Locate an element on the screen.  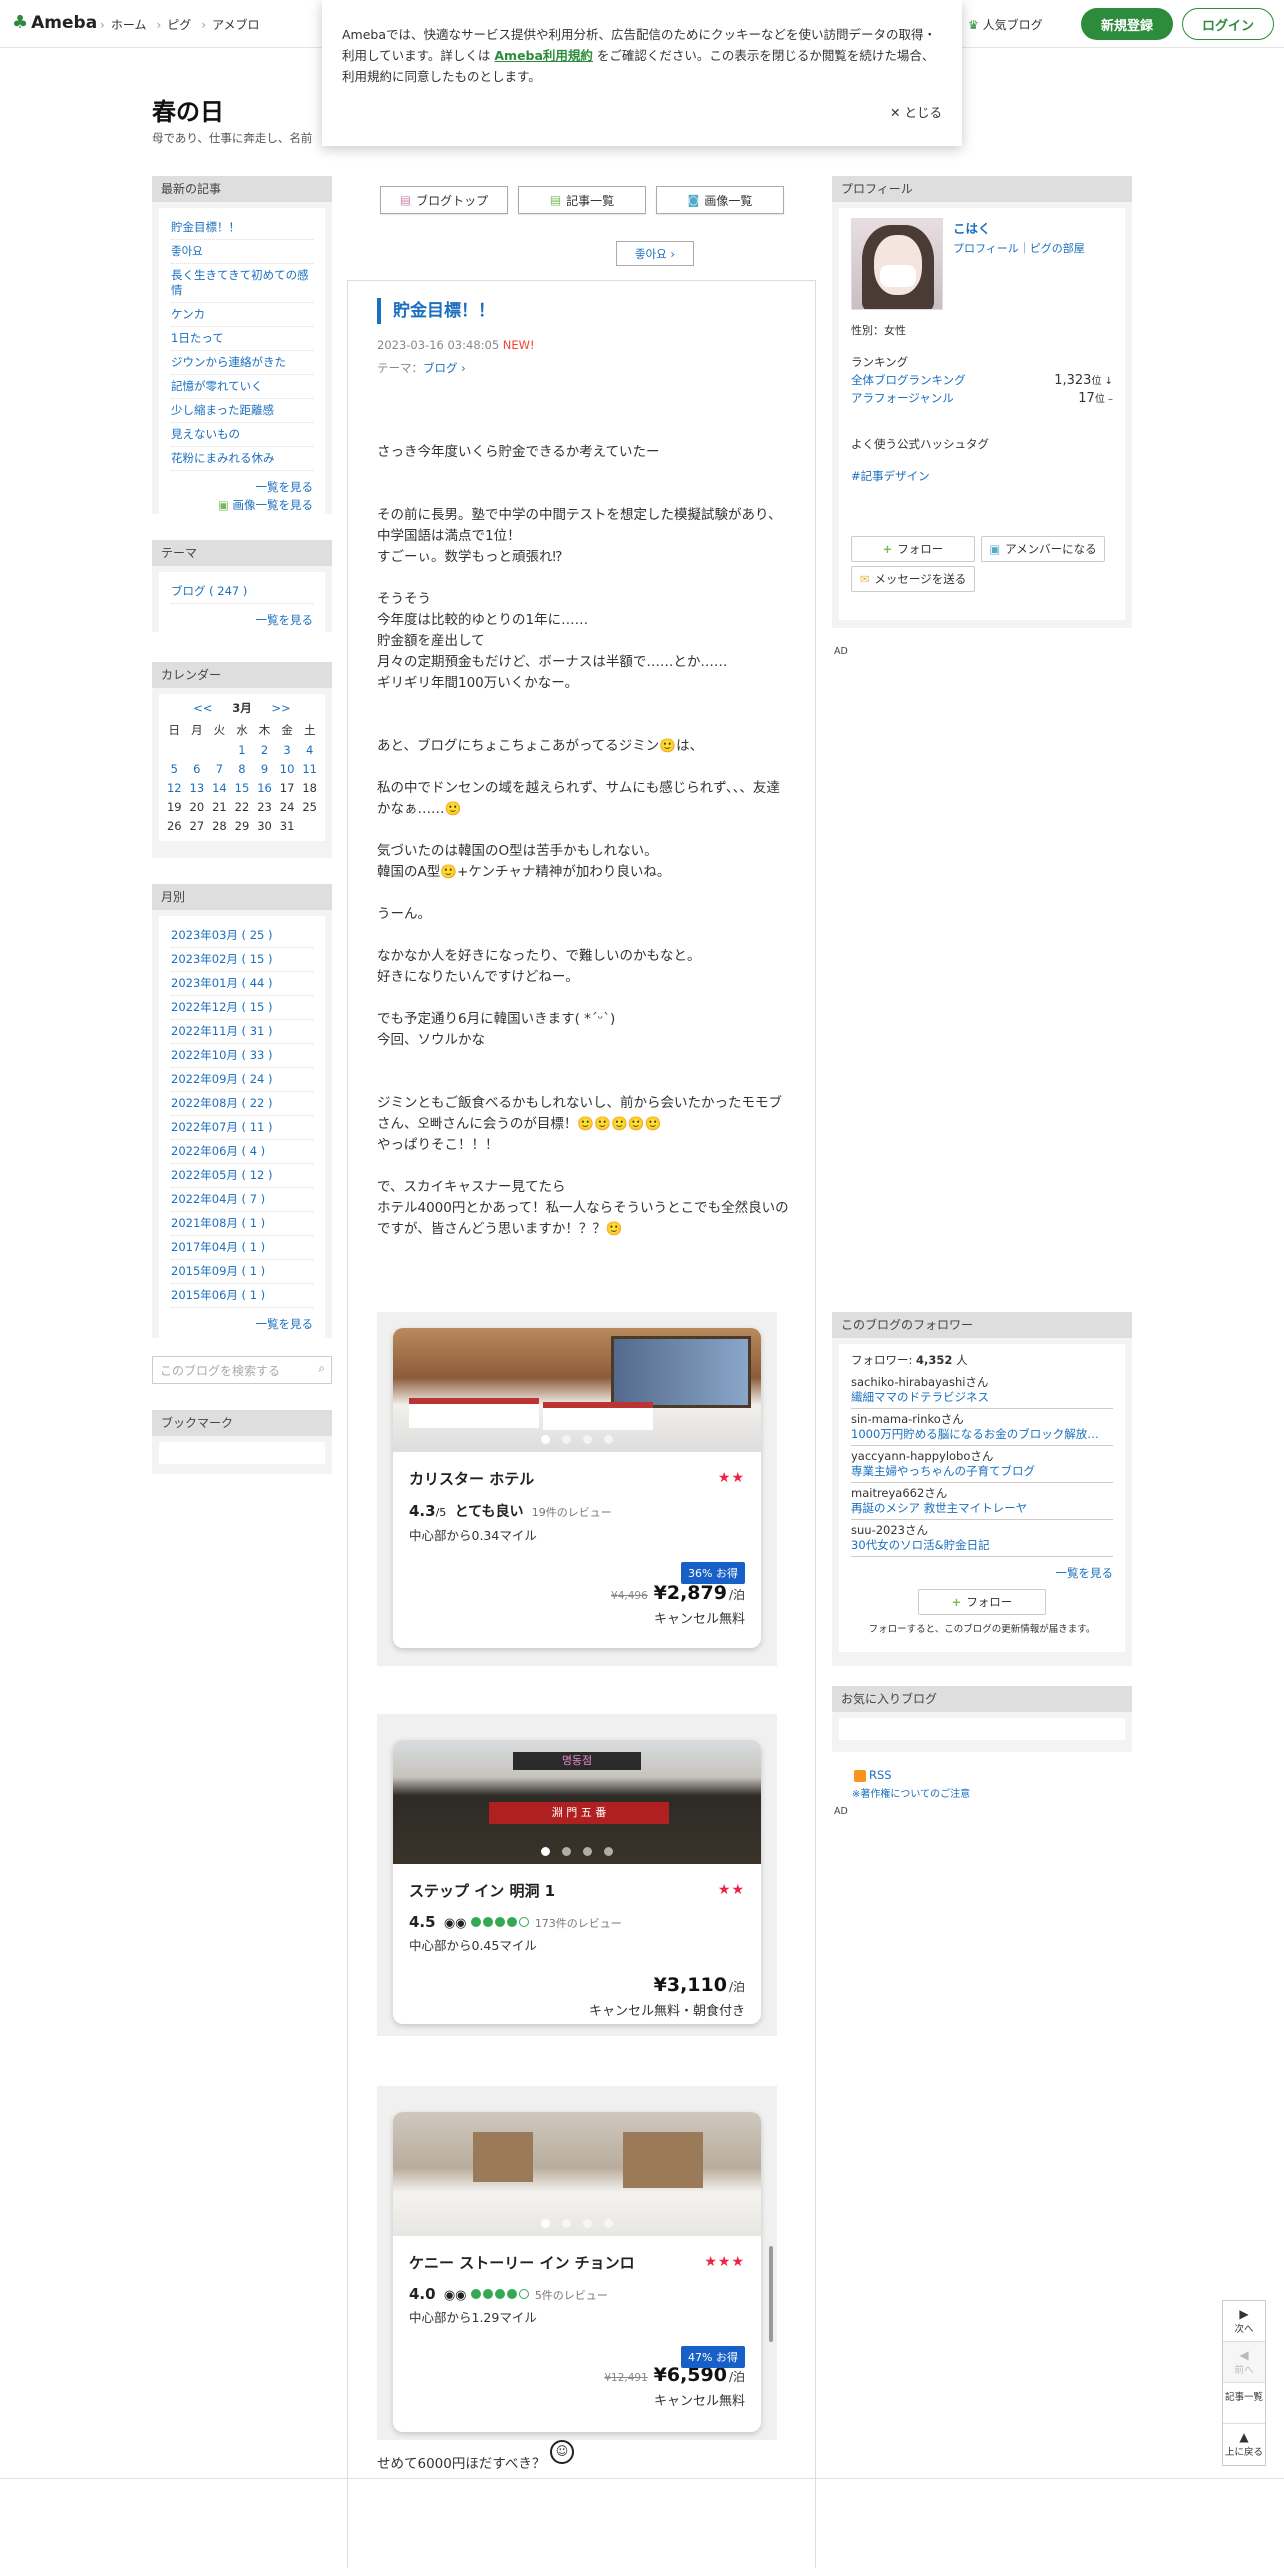
nav-ameblo: › アメブロ is located at coordinates (230, 24).